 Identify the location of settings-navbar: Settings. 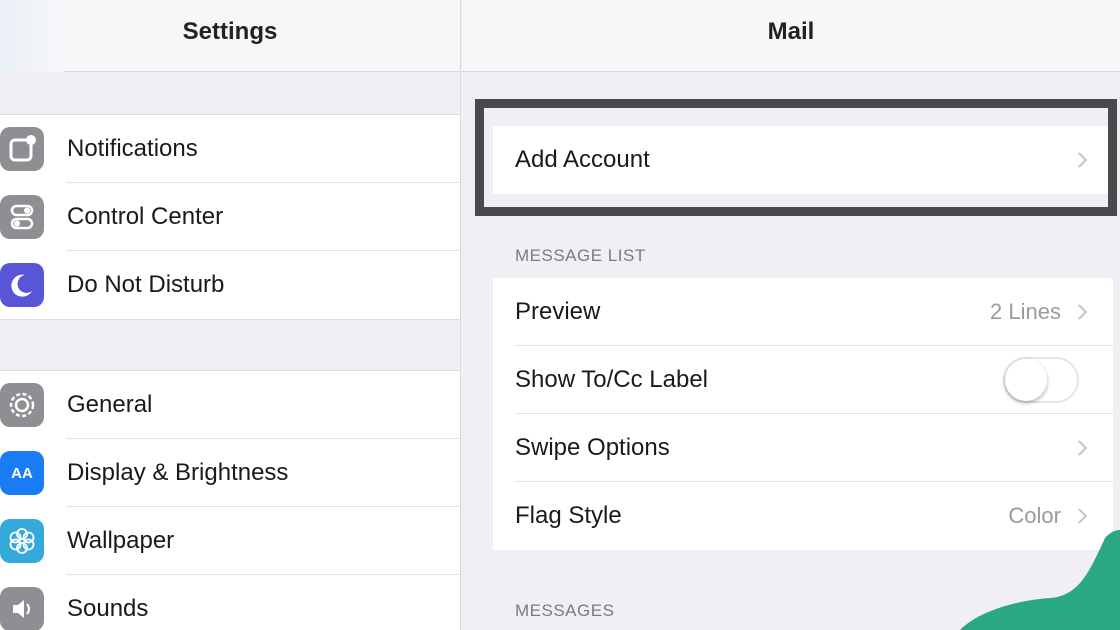
(230, 36).